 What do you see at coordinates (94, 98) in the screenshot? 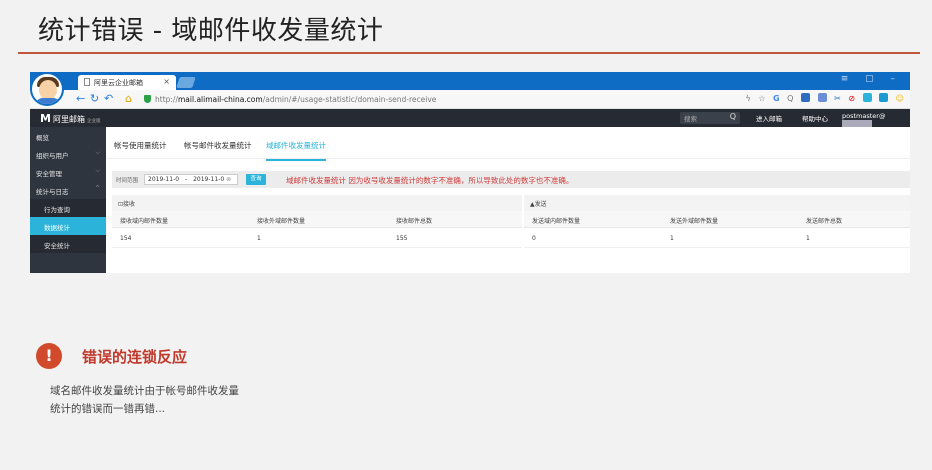
I see `refresh-icon: ↻` at bounding box center [94, 98].